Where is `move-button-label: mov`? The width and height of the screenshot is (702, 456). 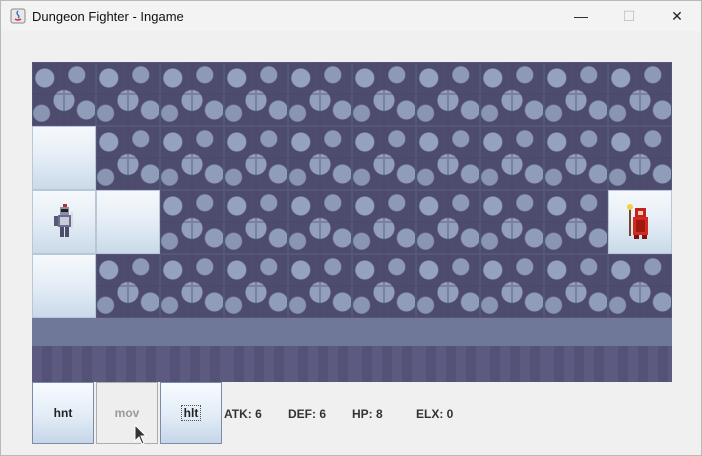
move-button-label: mov is located at coordinates (127, 413).